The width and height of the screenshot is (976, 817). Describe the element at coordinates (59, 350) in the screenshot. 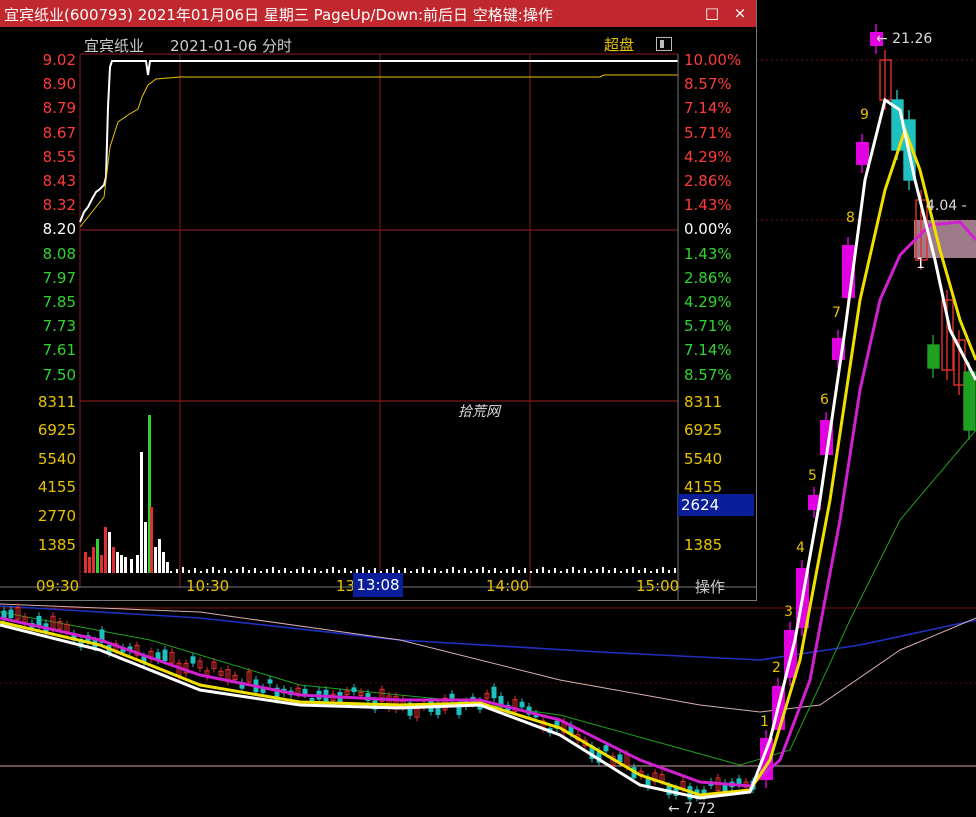

I see `price-tick-label: 7.61` at that location.